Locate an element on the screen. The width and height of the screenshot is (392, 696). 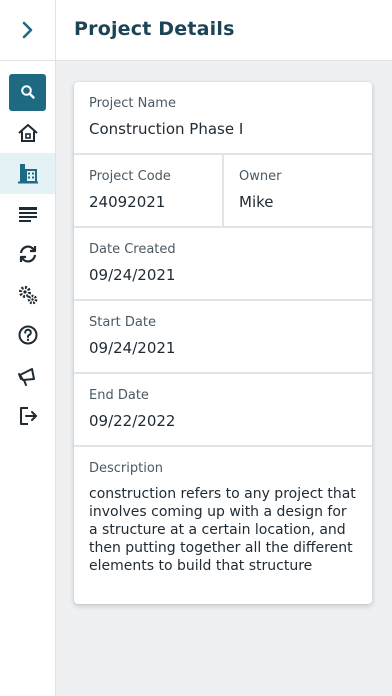
page-header: Project Details is located at coordinates (224, 30).